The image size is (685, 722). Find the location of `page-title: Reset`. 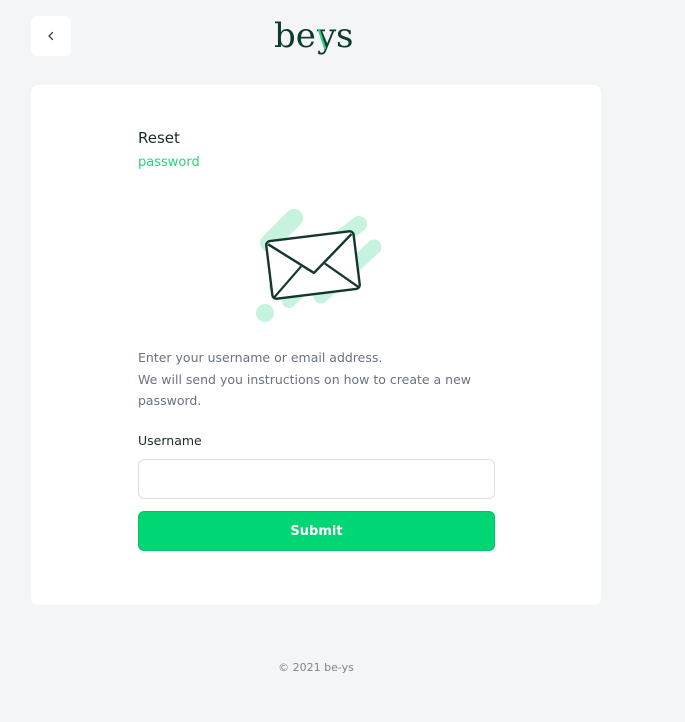

page-title: Reset is located at coordinates (159, 138).